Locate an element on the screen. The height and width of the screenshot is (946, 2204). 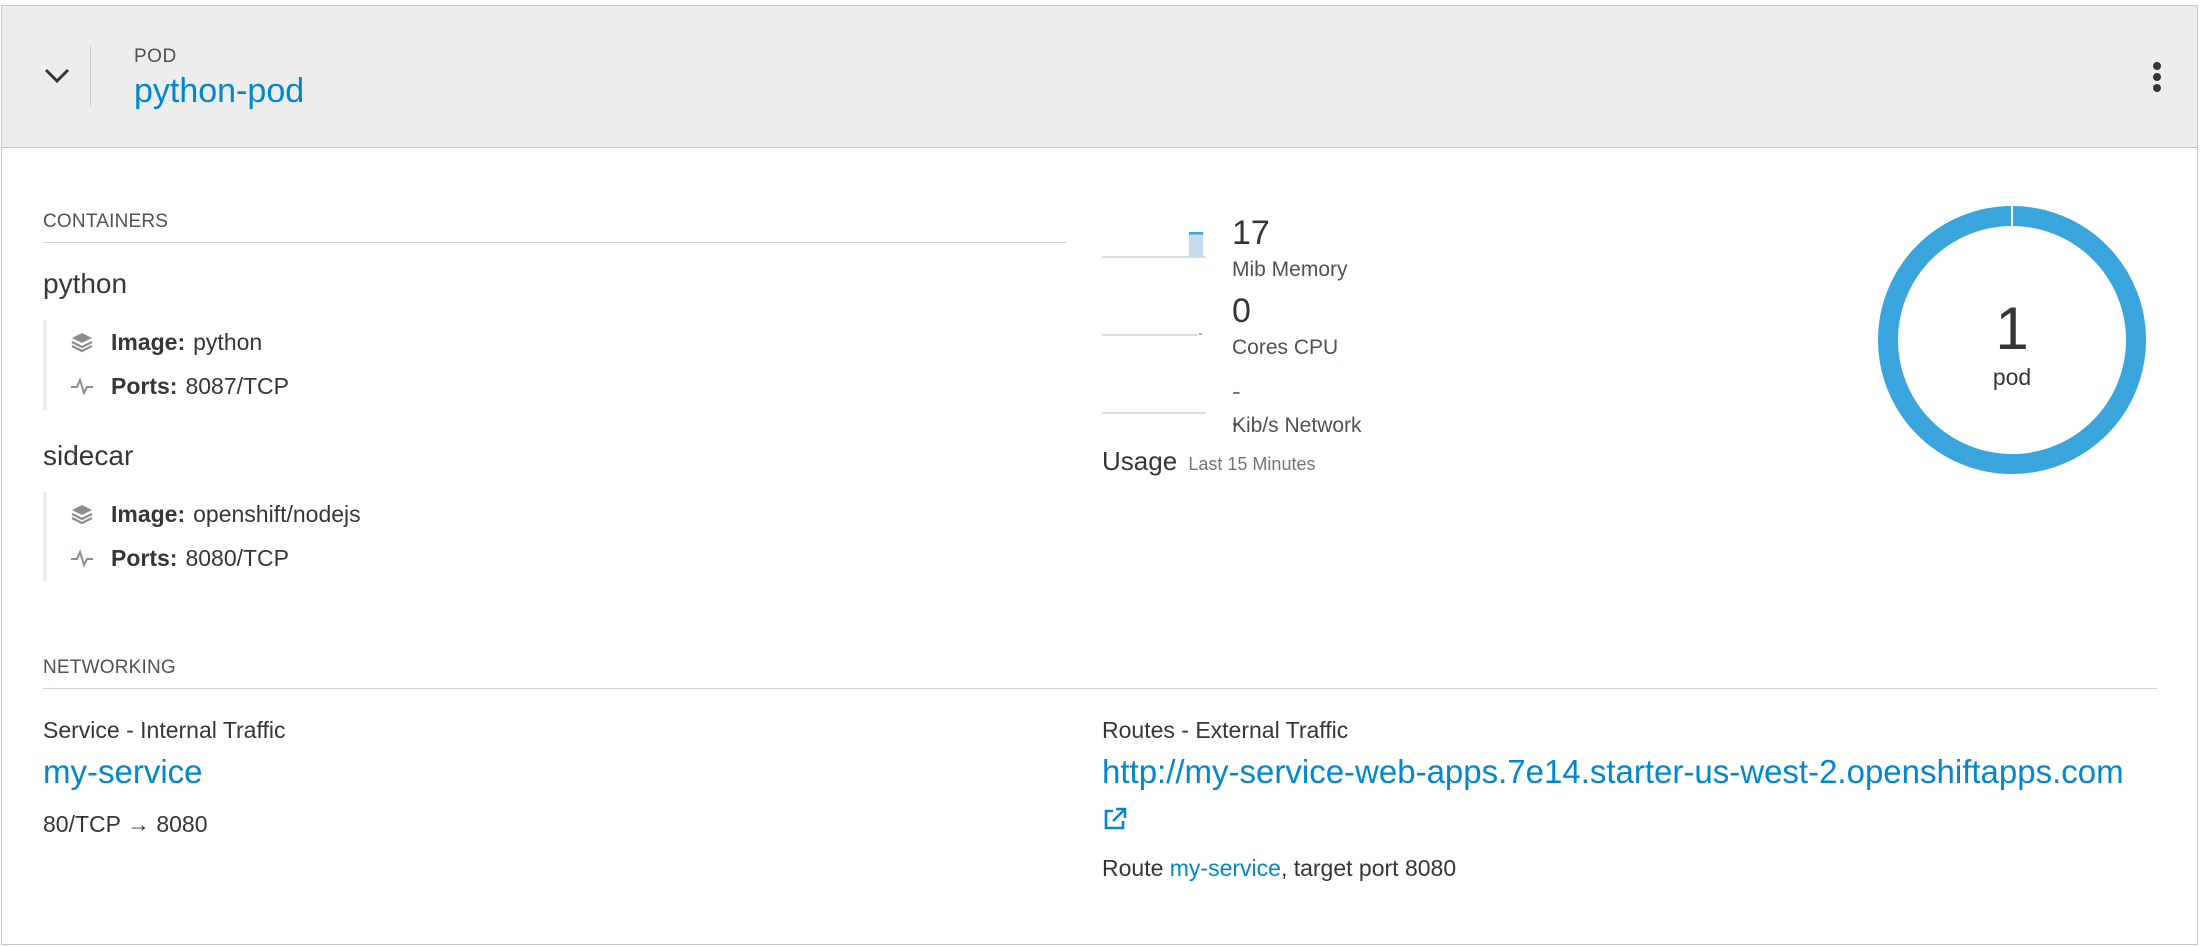
service-heading: Service - Internal Traffic is located at coordinates (164, 730).